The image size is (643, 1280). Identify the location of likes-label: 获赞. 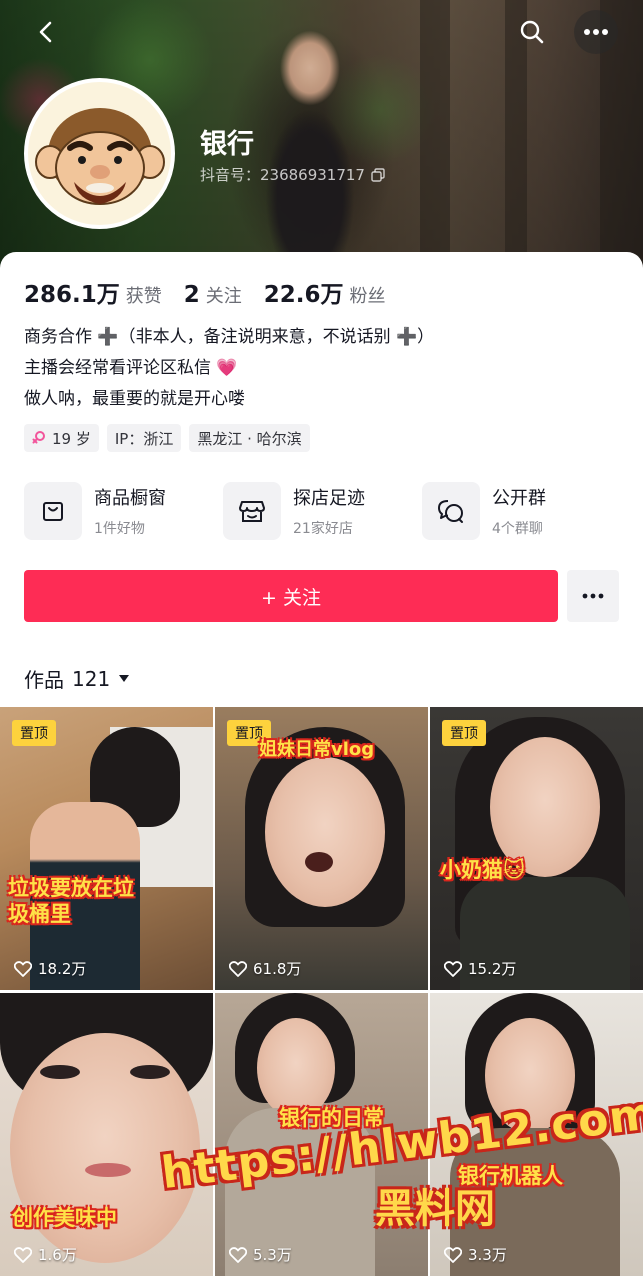
(143, 296).